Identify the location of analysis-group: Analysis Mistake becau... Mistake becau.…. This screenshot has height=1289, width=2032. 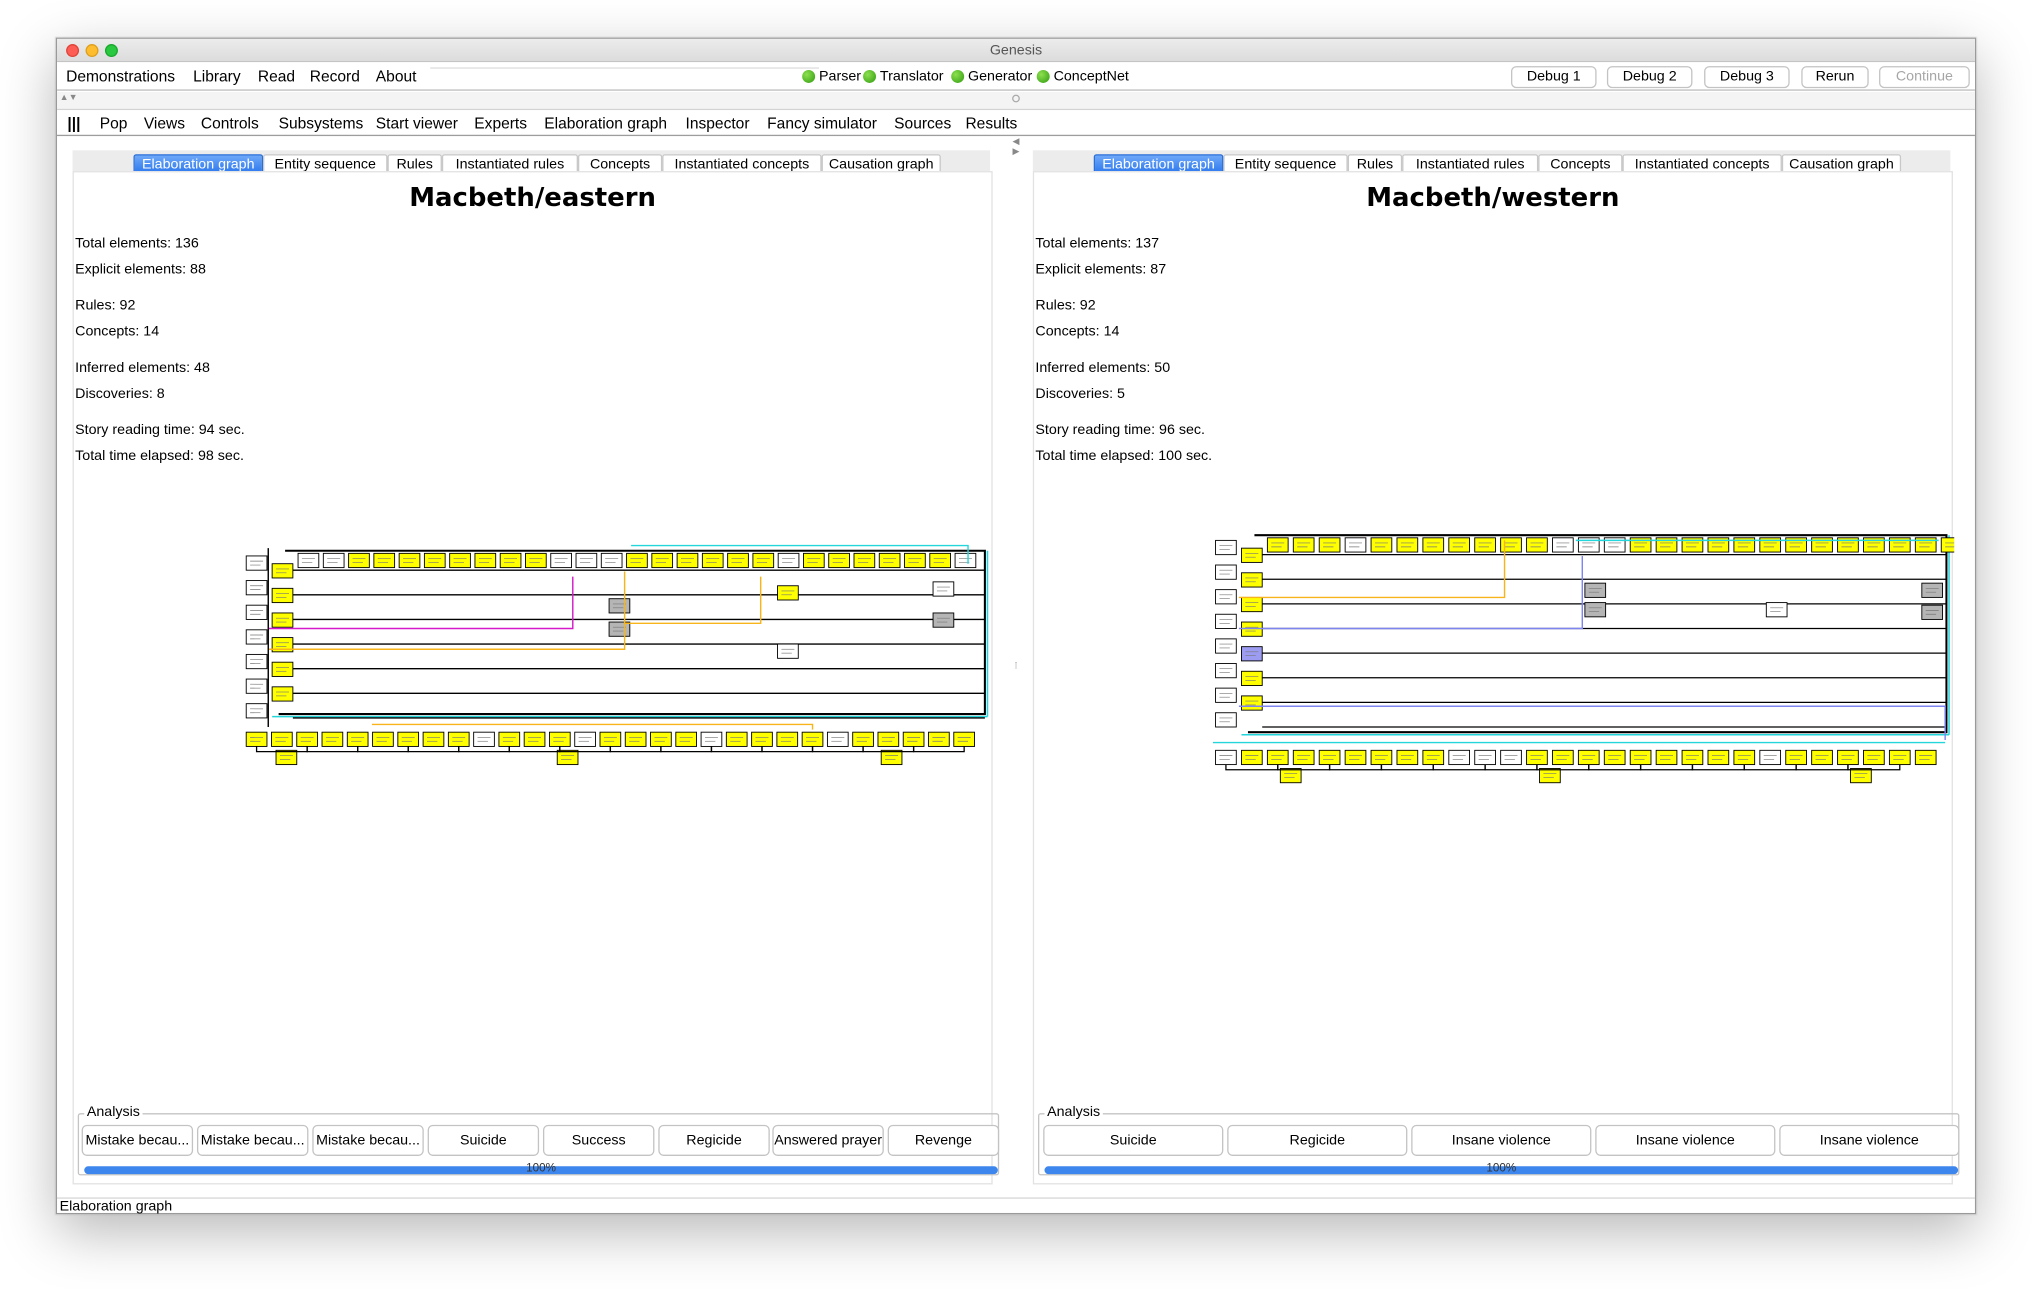
(538, 1140).